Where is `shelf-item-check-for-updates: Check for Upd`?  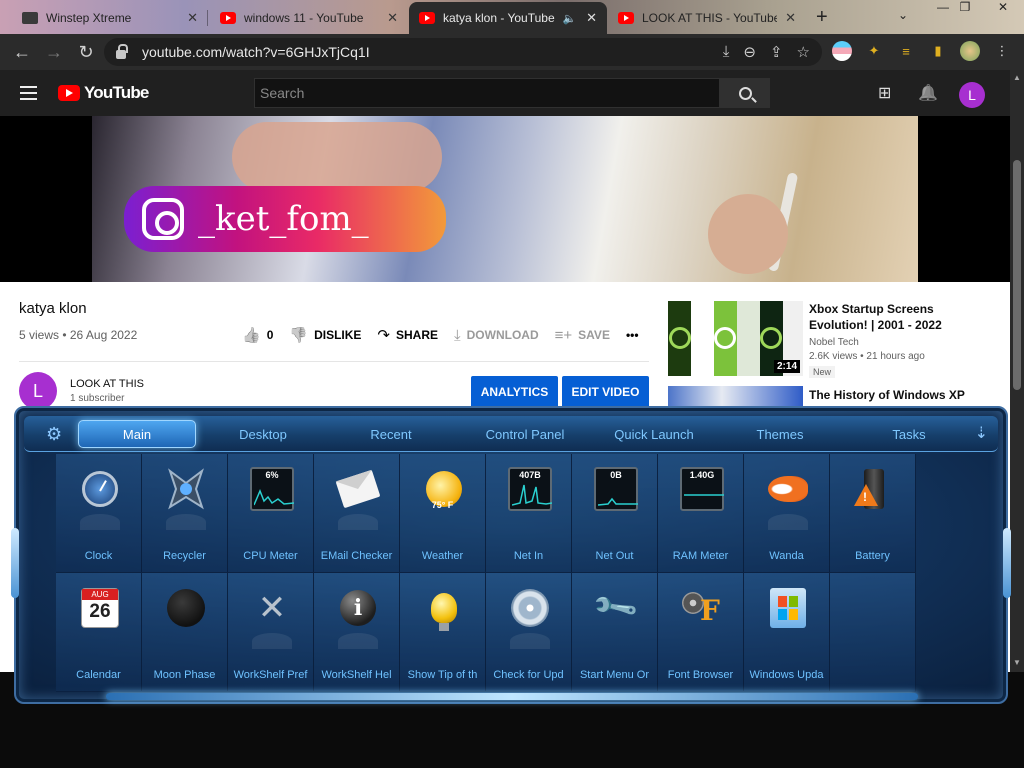
shelf-item-check-for-updates: Check for Upd is located at coordinates (529, 632).